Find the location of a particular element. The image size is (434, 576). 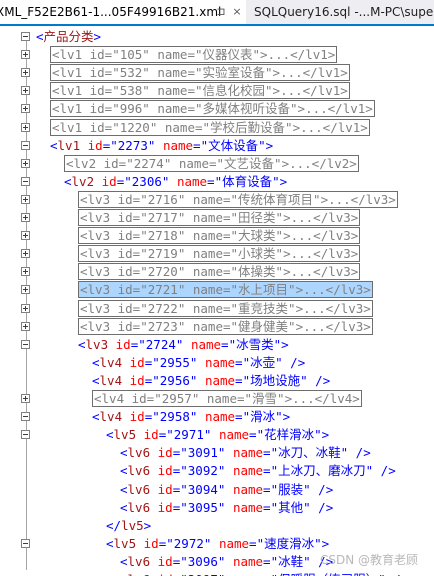

collapsed-element: <lv3 id="2720" name="体操类">...</lv3> is located at coordinates (219, 272).